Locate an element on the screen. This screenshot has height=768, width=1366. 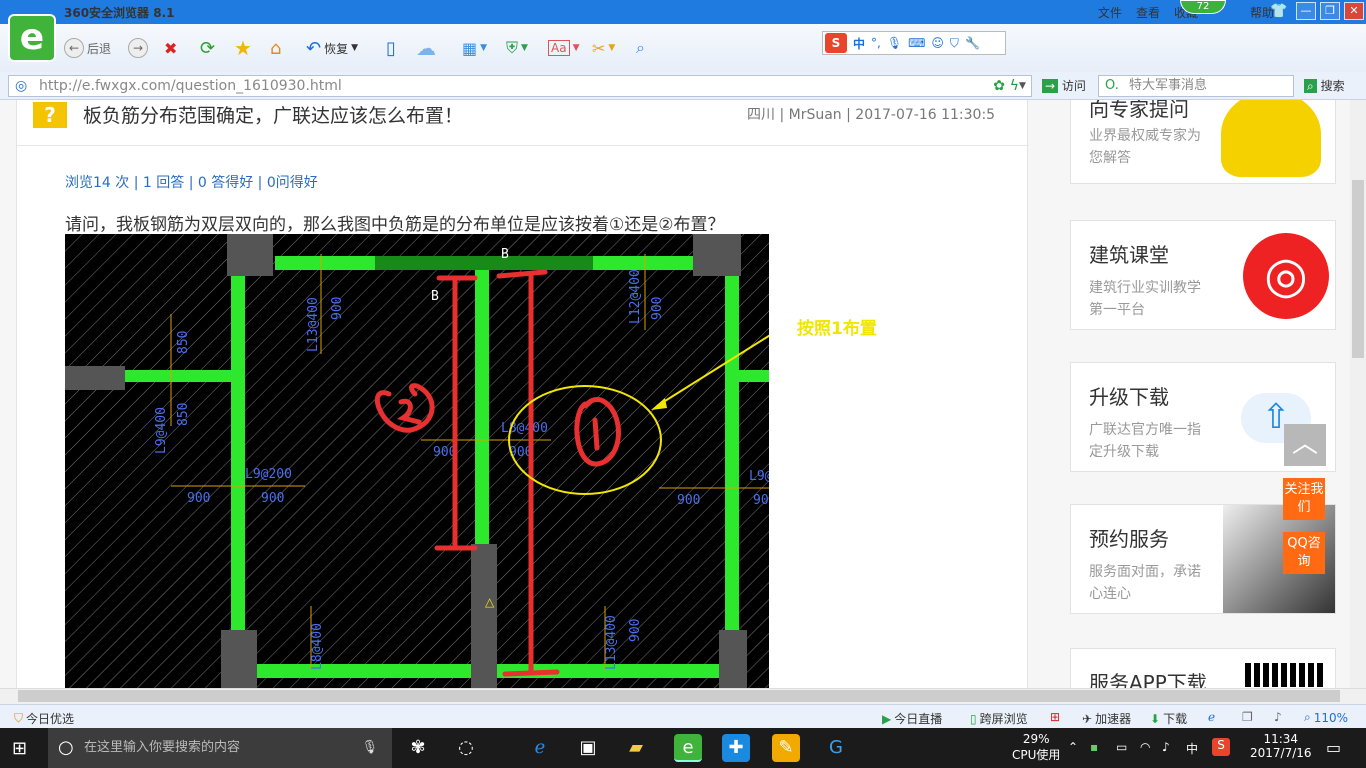
skin-icon: 👕 is located at coordinates (1280, 12).